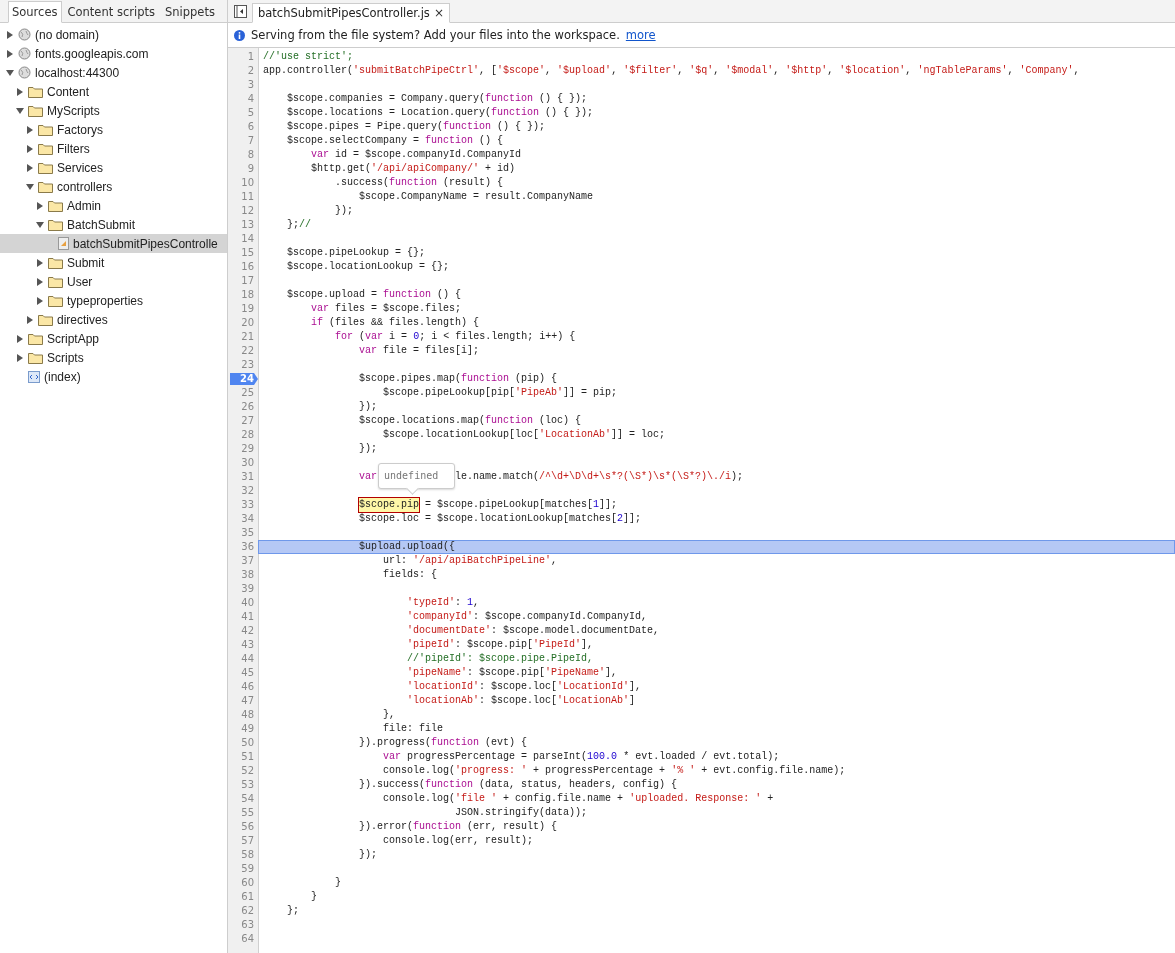 The height and width of the screenshot is (953, 1175). Describe the element at coordinates (422, 421) in the screenshot. I see `code-token: $scope.locations.map(` at that location.